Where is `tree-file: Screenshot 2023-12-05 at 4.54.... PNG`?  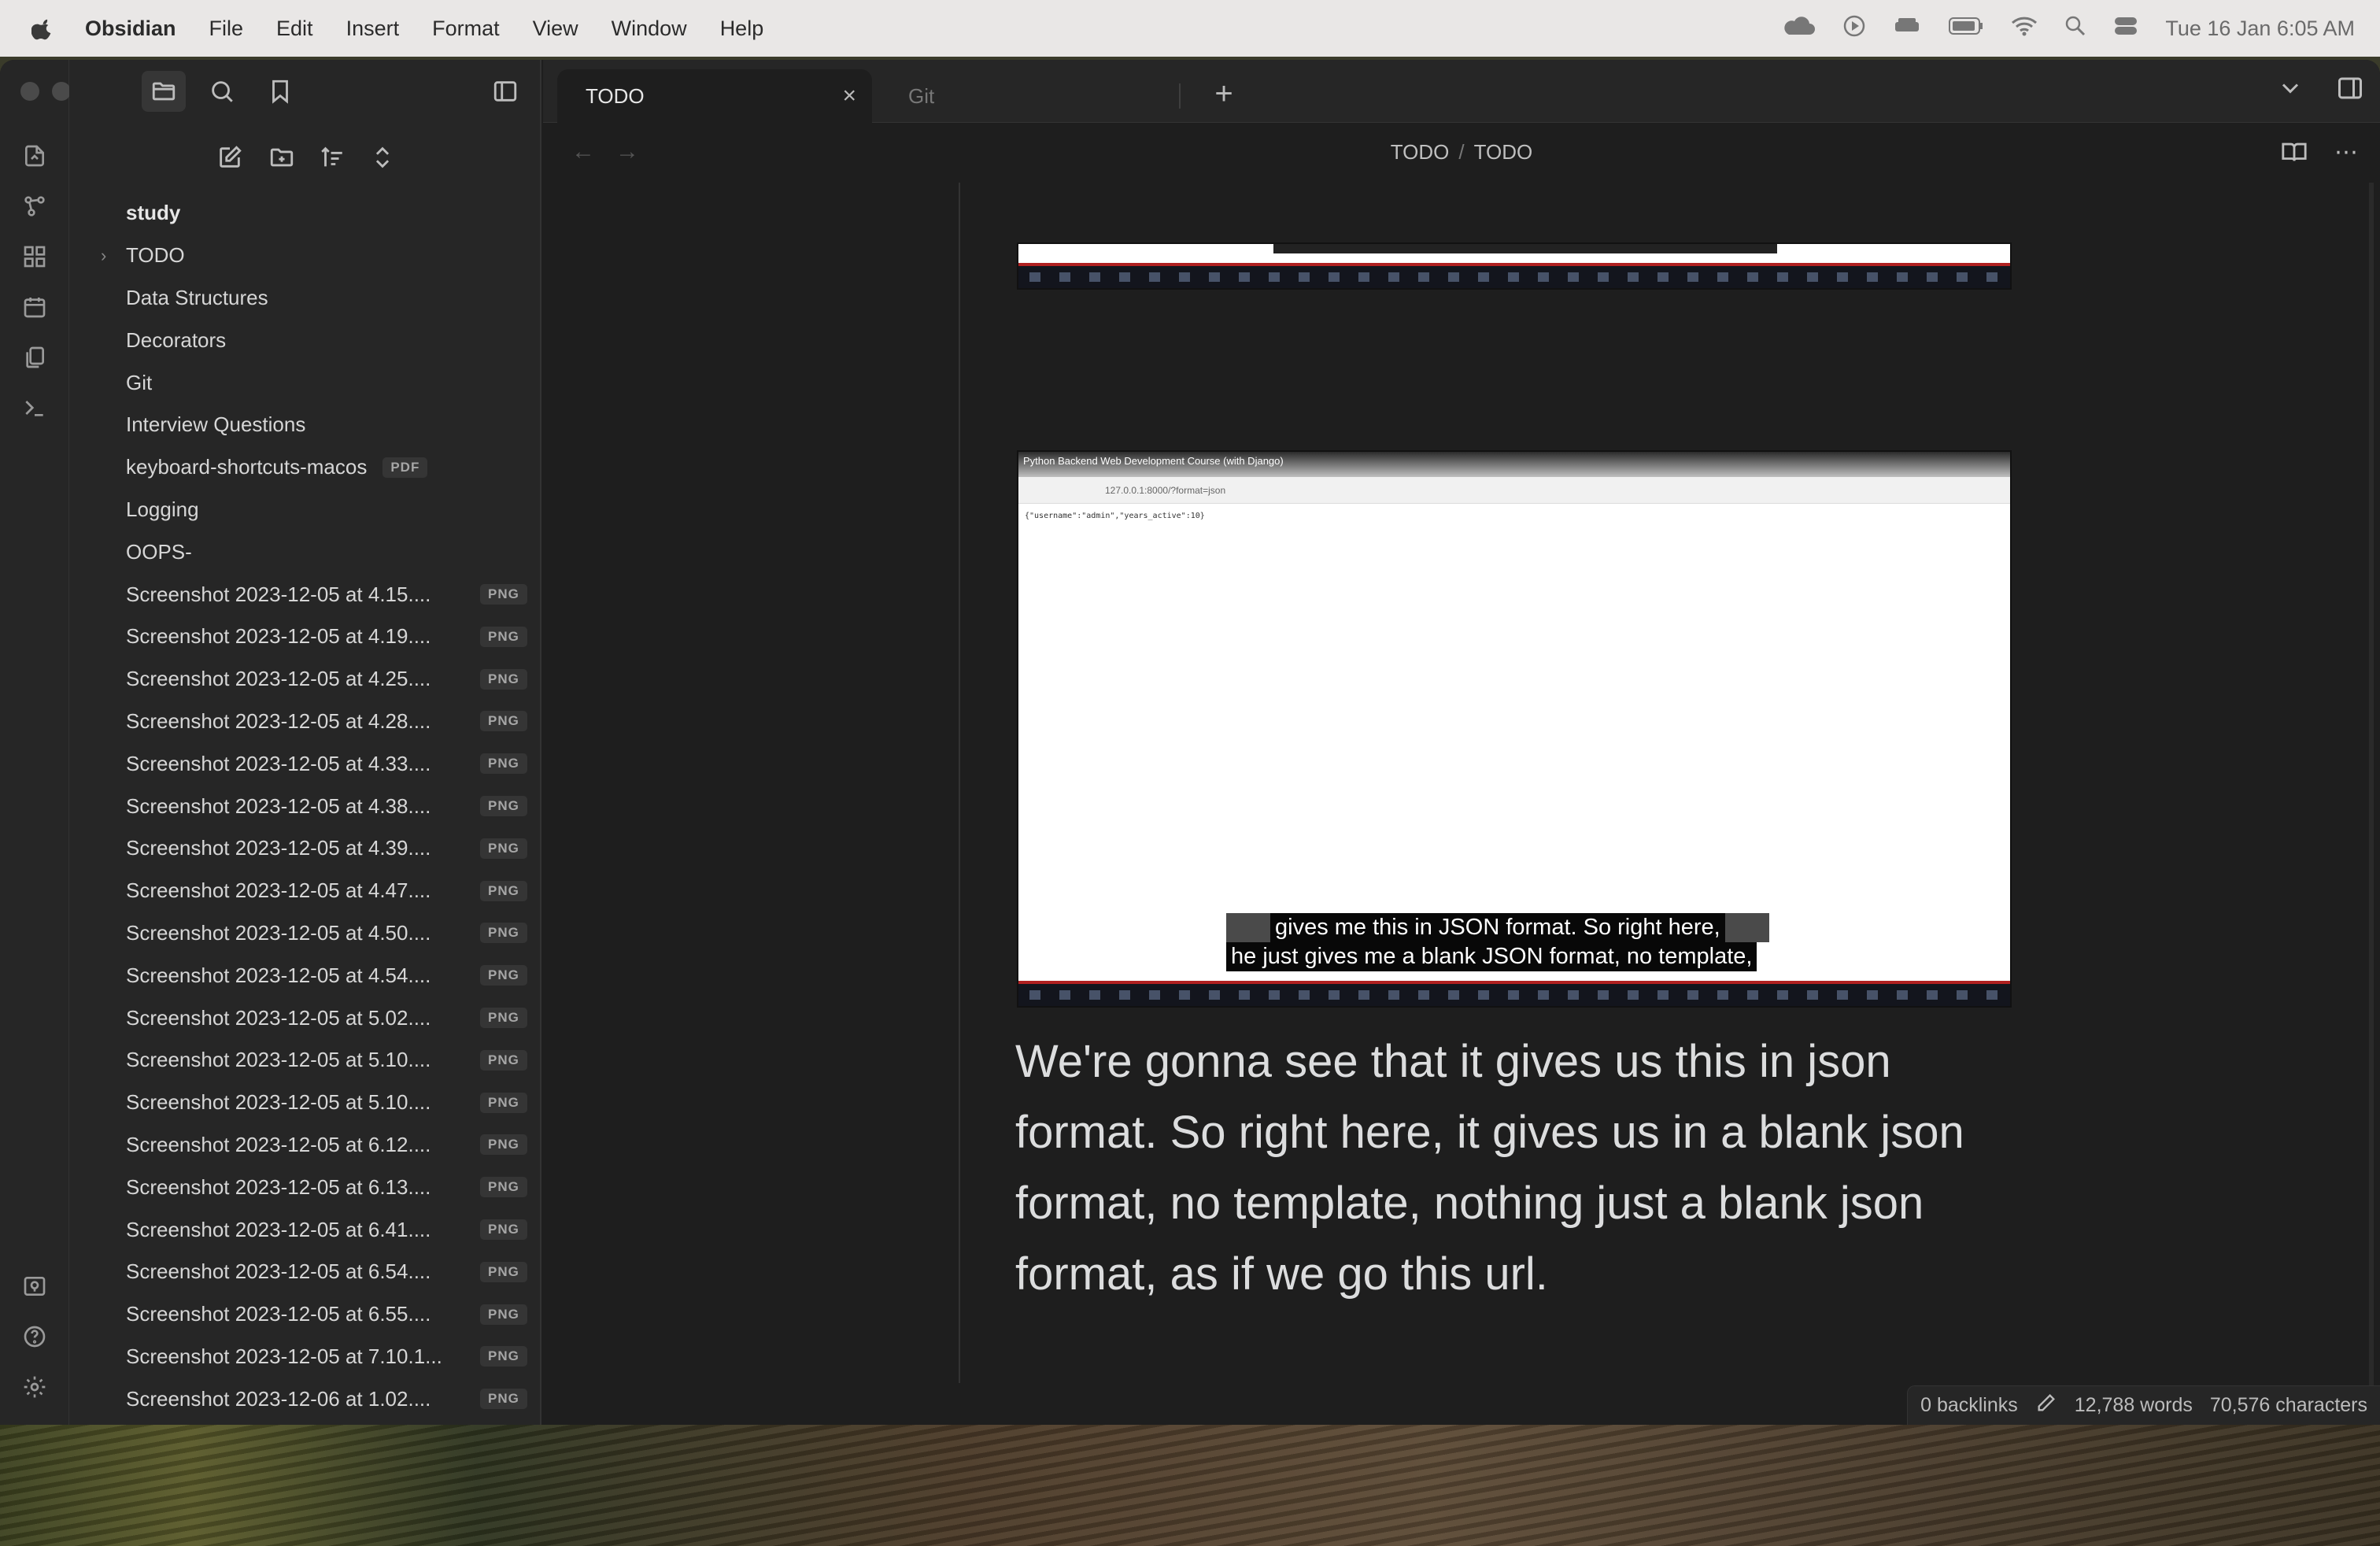 tree-file: Screenshot 2023-12-05 at 4.54.... PNG is located at coordinates (305, 975).